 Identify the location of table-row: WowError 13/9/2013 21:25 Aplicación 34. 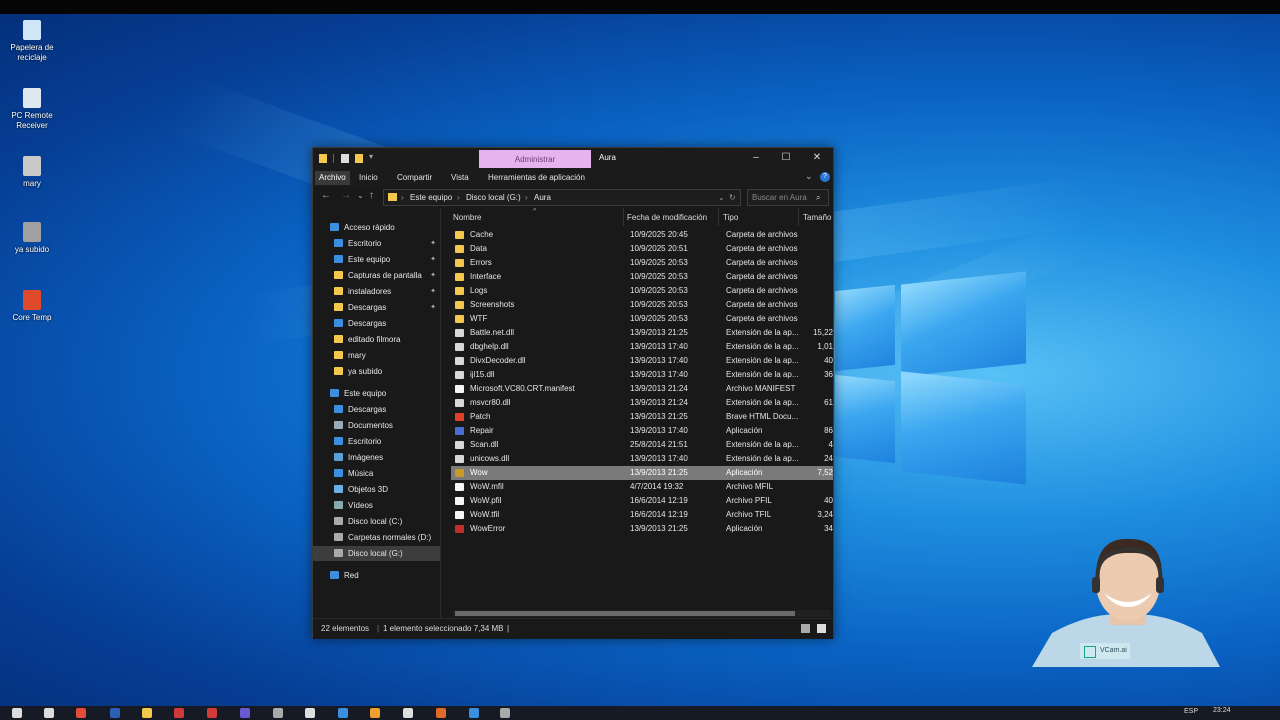
(642, 529).